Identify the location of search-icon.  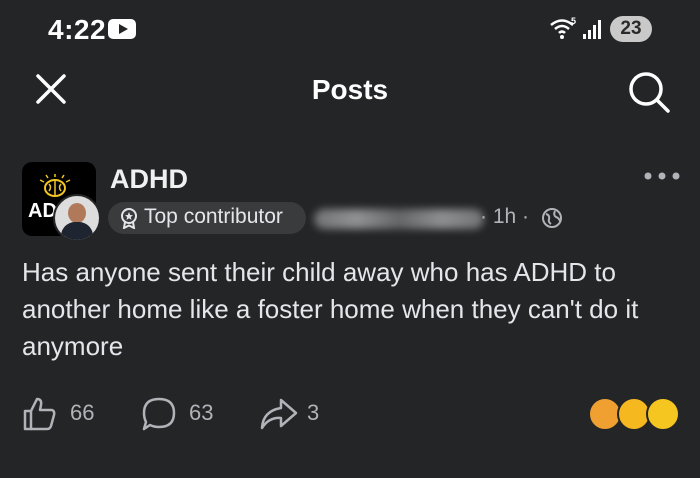
(649, 92).